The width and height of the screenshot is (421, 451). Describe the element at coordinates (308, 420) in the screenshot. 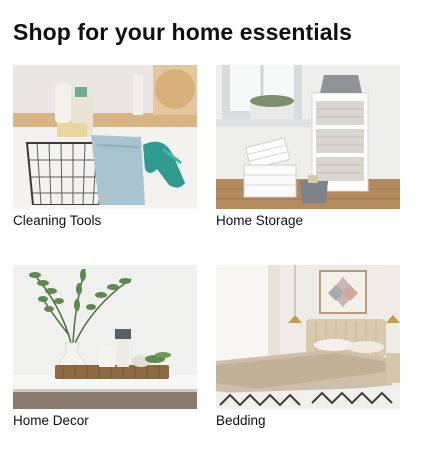

I see `tile-label: Bedding` at that location.